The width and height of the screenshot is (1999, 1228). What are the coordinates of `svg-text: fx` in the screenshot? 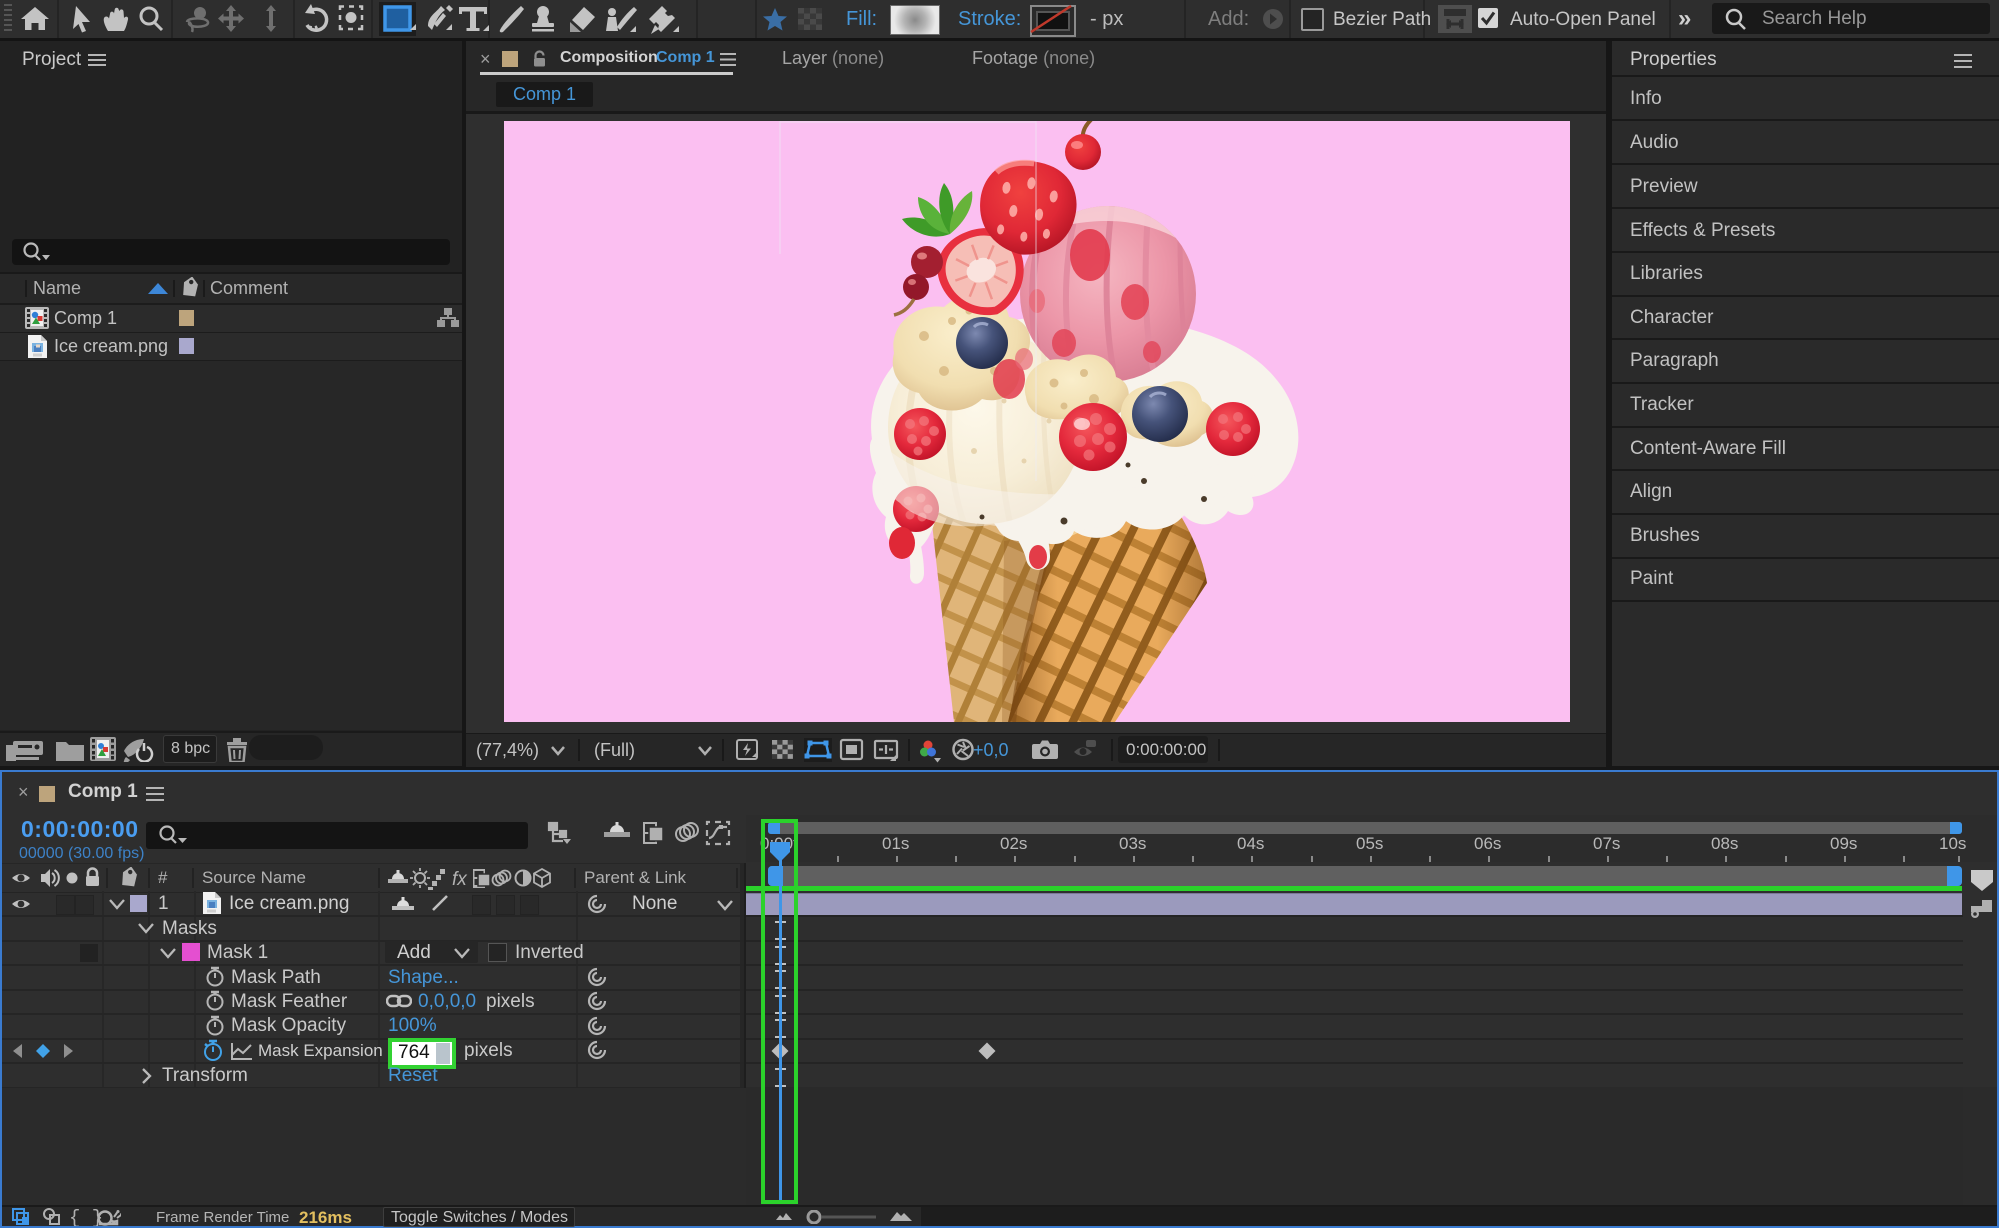 It's located at (460, 879).